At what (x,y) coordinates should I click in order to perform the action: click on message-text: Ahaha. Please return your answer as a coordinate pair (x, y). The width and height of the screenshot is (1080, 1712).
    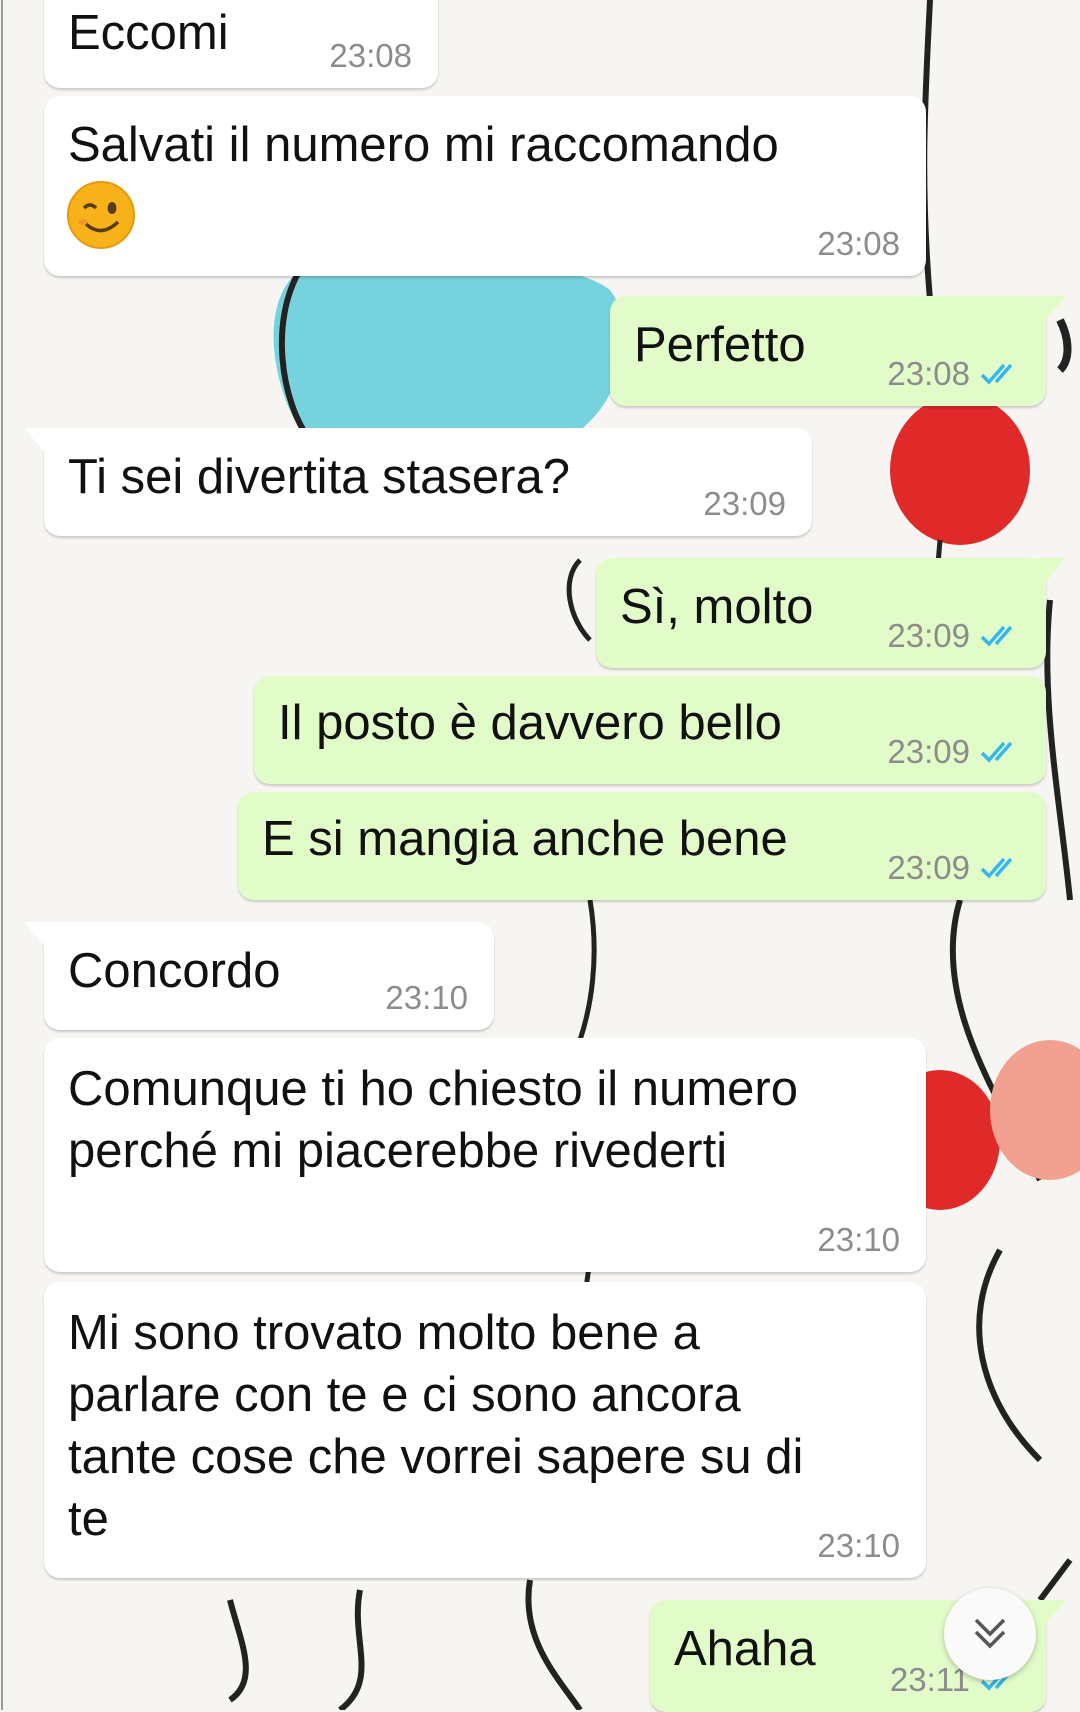
    Looking at the image, I should click on (745, 1649).